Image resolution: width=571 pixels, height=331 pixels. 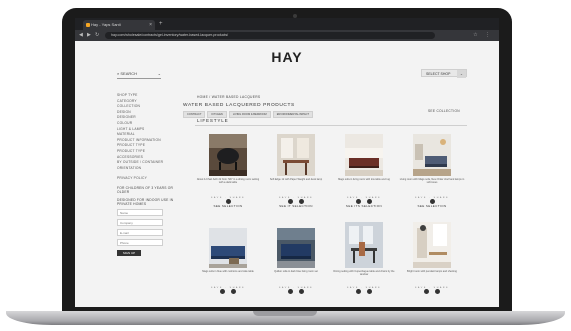 What do you see at coordinates (483, 35) in the screenshot?
I see `browser-menu-icon: ☆ ⋮` at bounding box center [483, 35].